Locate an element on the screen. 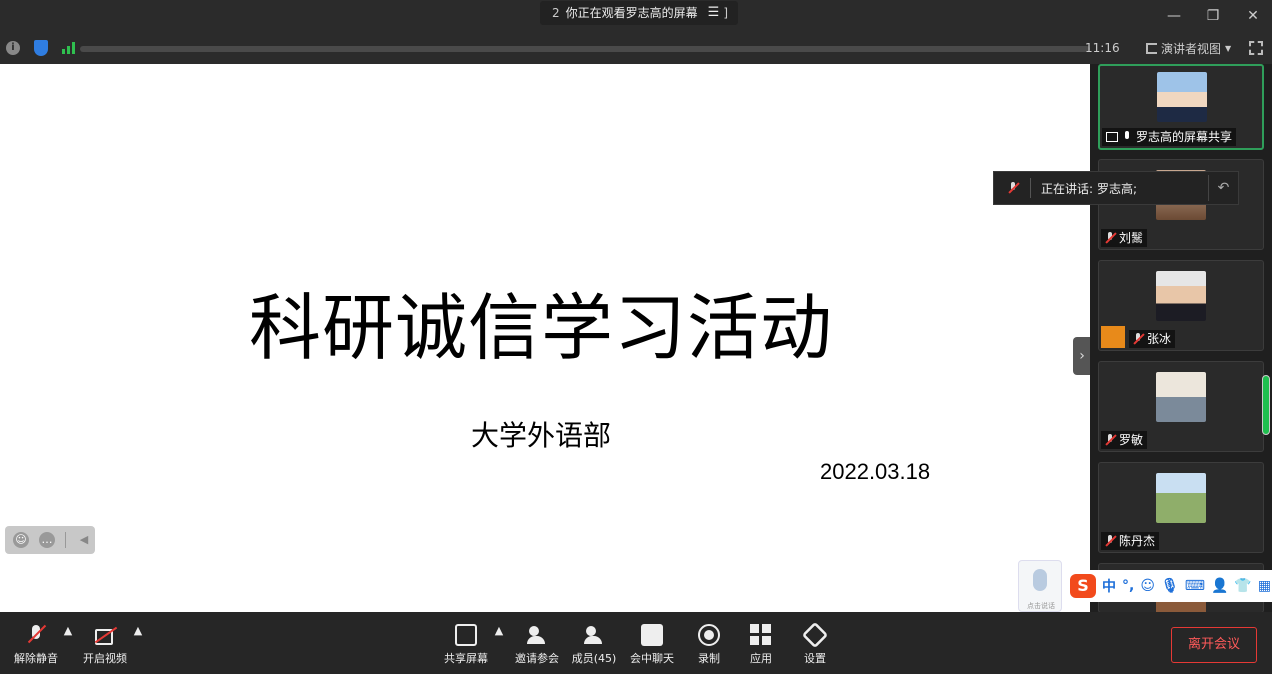  speaking-prefix: 正在讲话: is located at coordinates (1067, 188).